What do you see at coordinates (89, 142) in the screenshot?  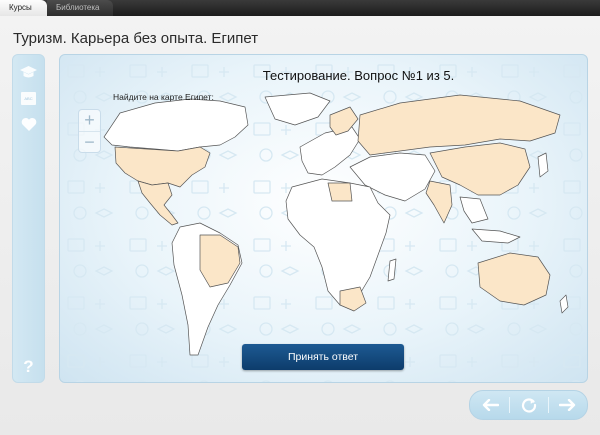 I see `zoom-out-button: −` at bounding box center [89, 142].